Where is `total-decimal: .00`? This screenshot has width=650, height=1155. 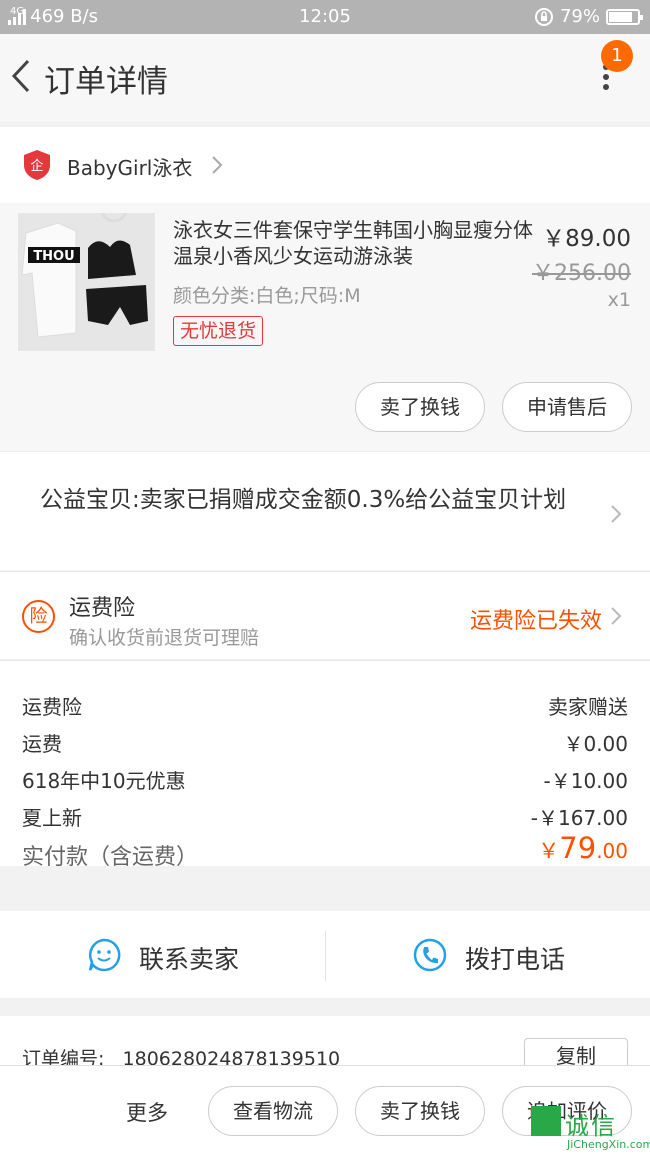 total-decimal: .00 is located at coordinates (612, 851).